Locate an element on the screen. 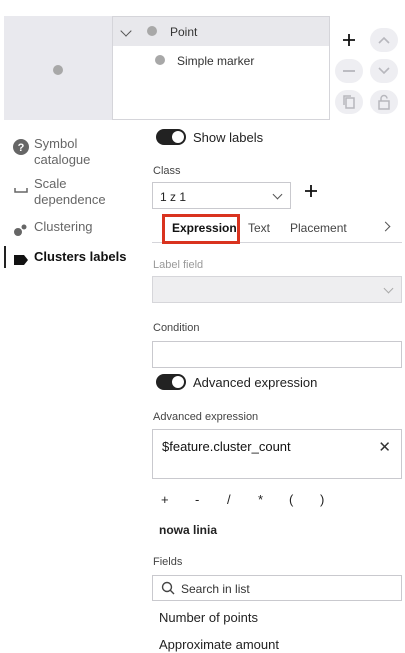  search-icon is located at coordinates (168, 588).